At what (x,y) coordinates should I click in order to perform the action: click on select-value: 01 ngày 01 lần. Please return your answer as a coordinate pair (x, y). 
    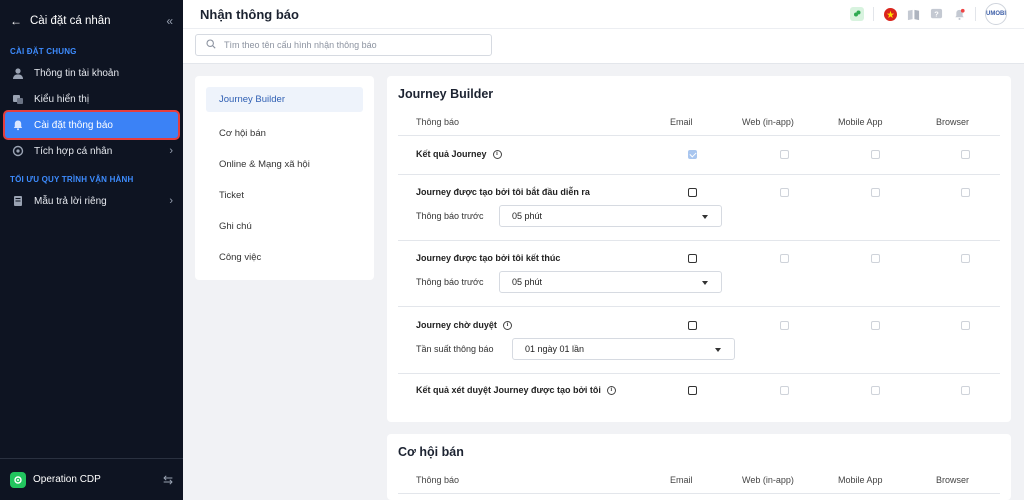
    Looking at the image, I should click on (555, 349).